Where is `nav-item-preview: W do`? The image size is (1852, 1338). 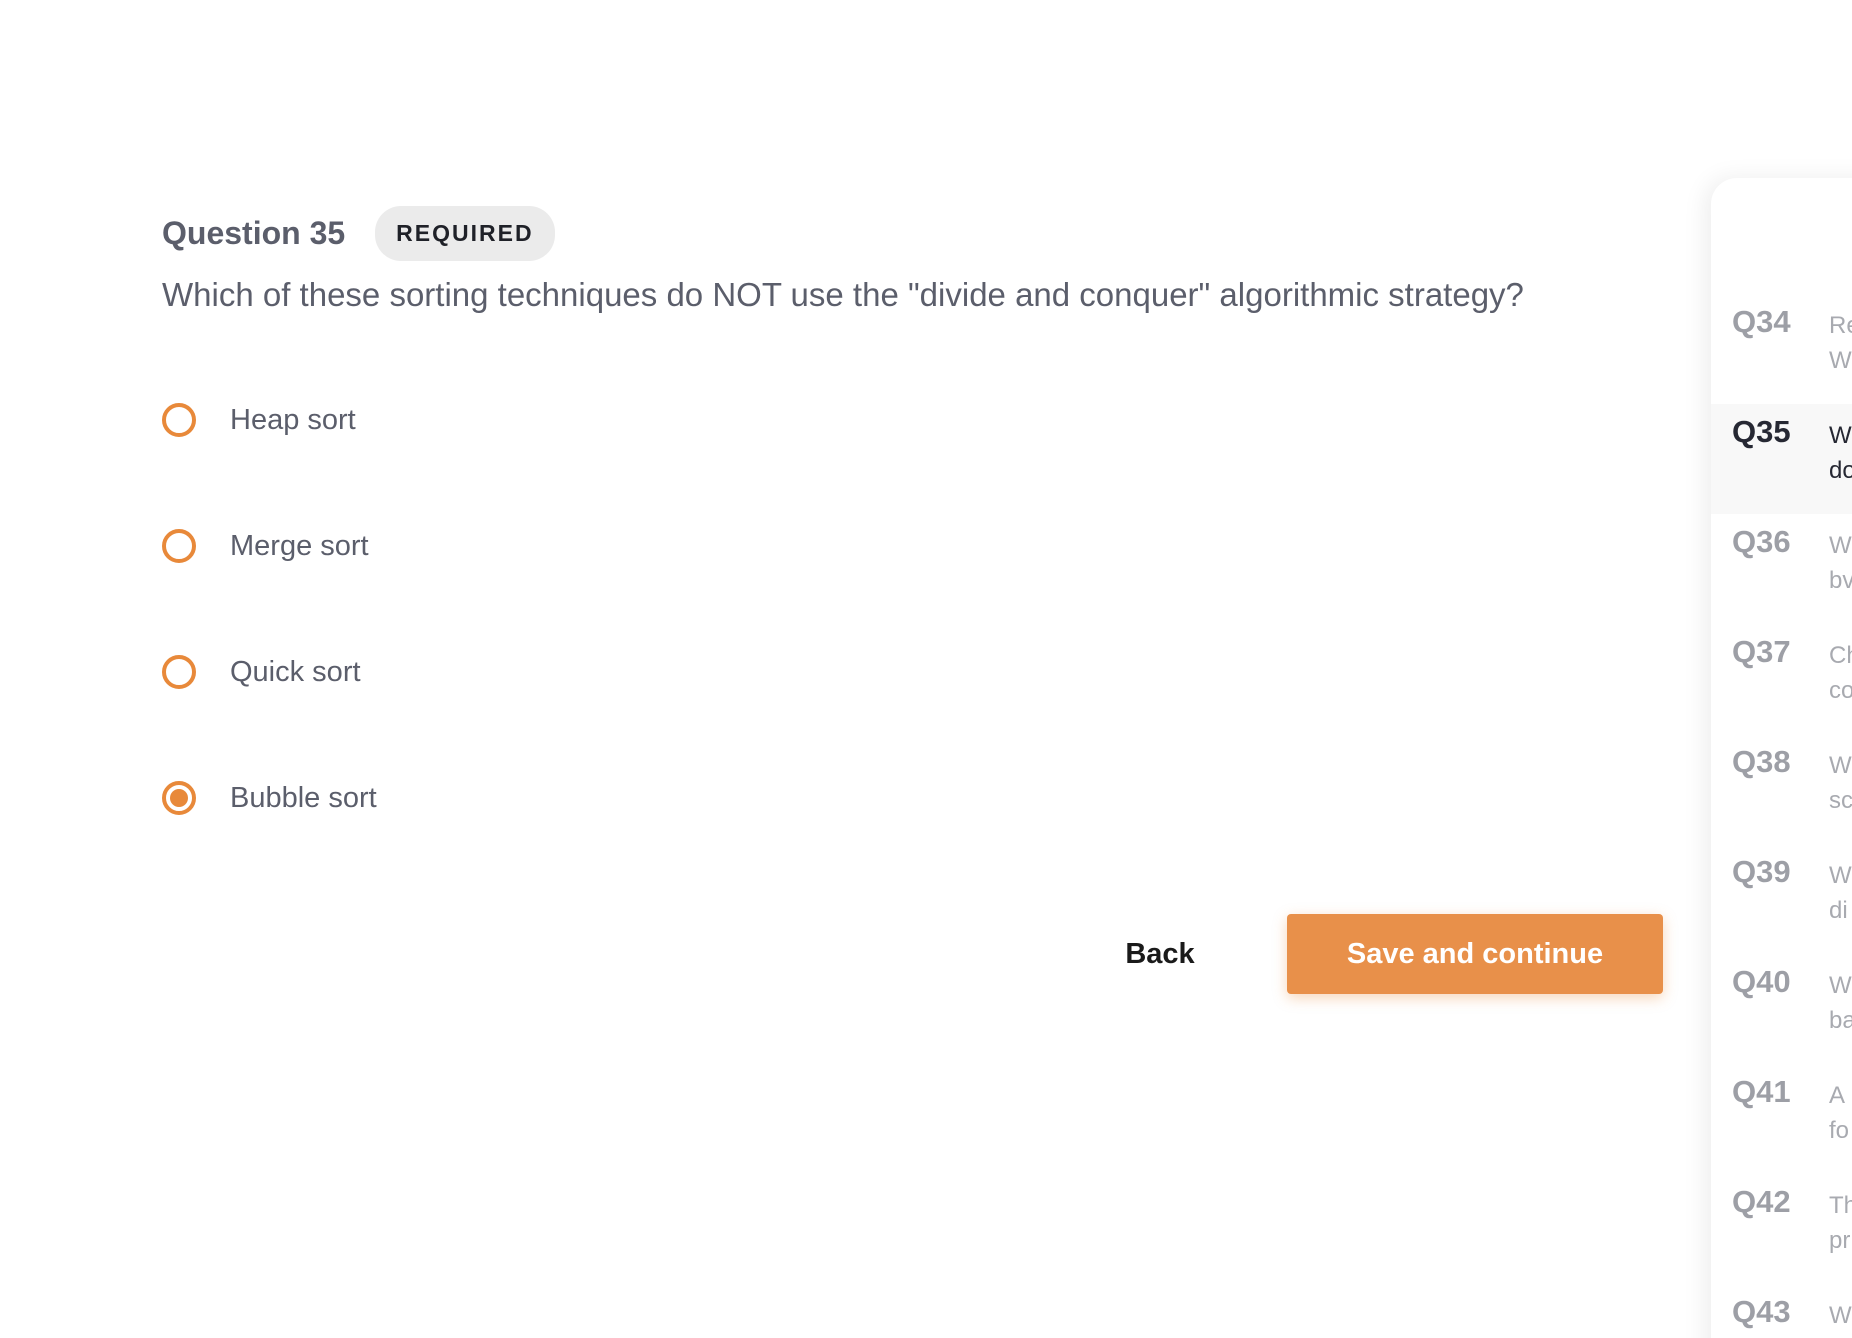 nav-item-preview: W do is located at coordinates (1840, 453).